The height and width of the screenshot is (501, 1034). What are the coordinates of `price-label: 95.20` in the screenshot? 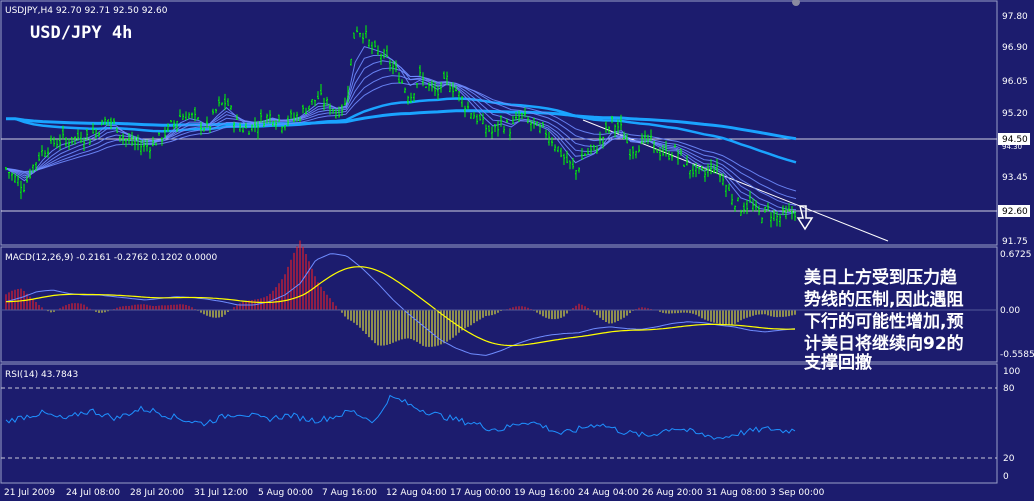 It's located at (1015, 114).